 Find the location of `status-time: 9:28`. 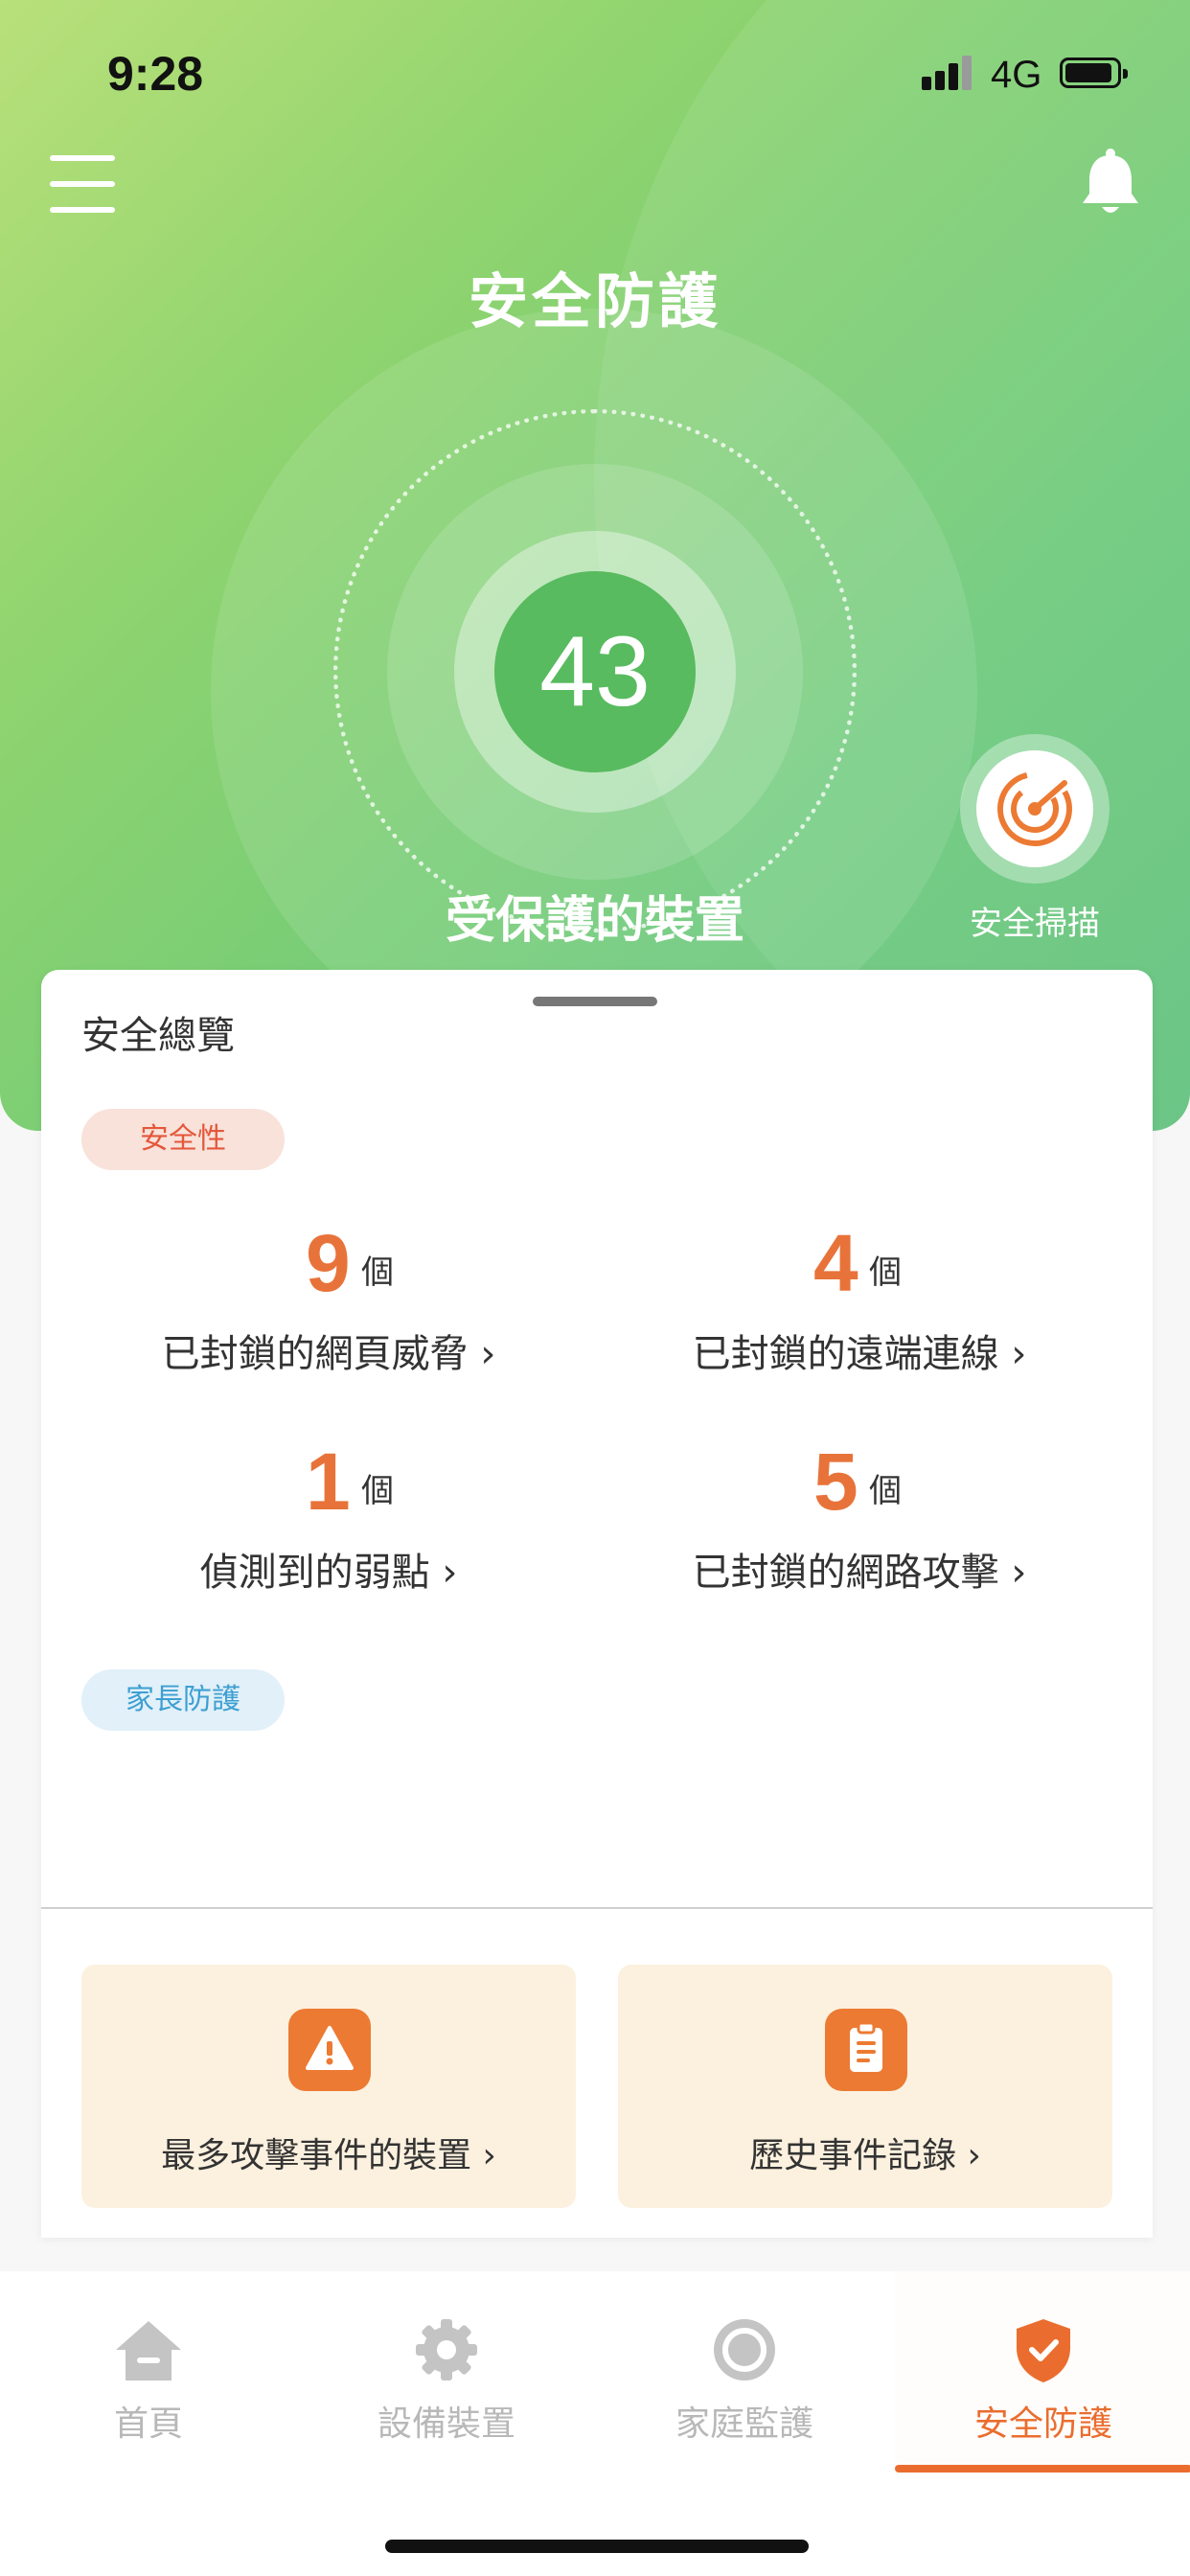

status-time: 9:28 is located at coordinates (155, 74).